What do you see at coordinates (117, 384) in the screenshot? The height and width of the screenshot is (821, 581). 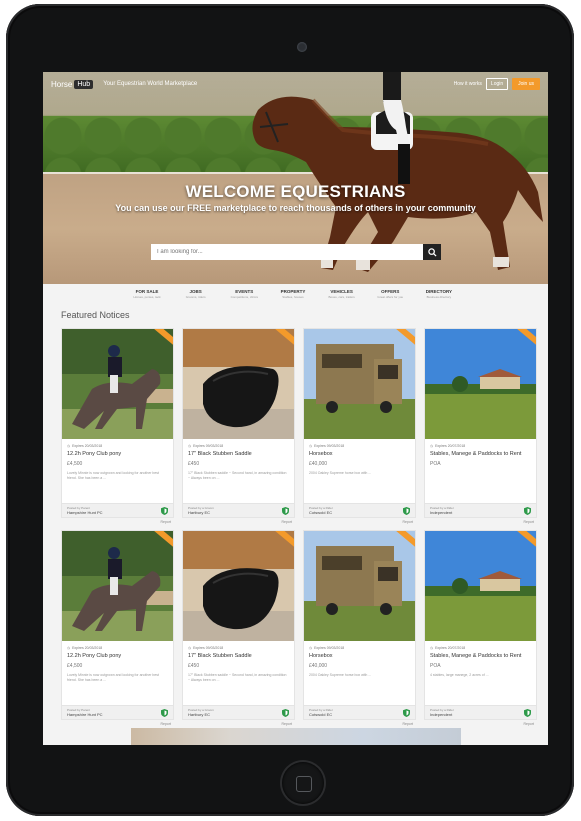 I see `pony-image` at bounding box center [117, 384].